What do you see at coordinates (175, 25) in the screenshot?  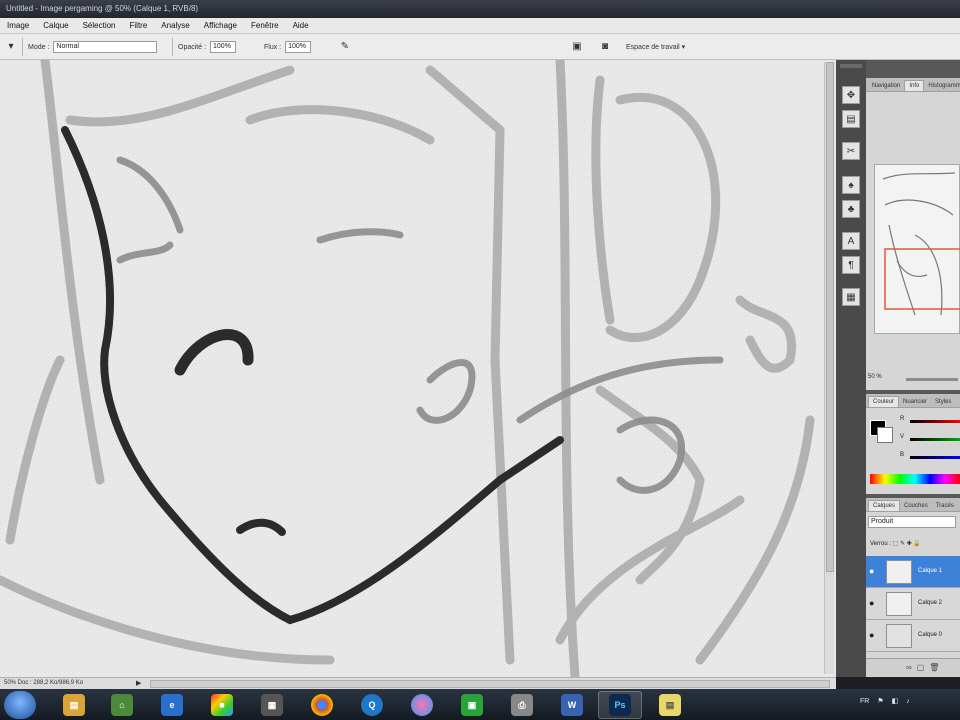 I see `menu-analyse: Analyse` at bounding box center [175, 25].